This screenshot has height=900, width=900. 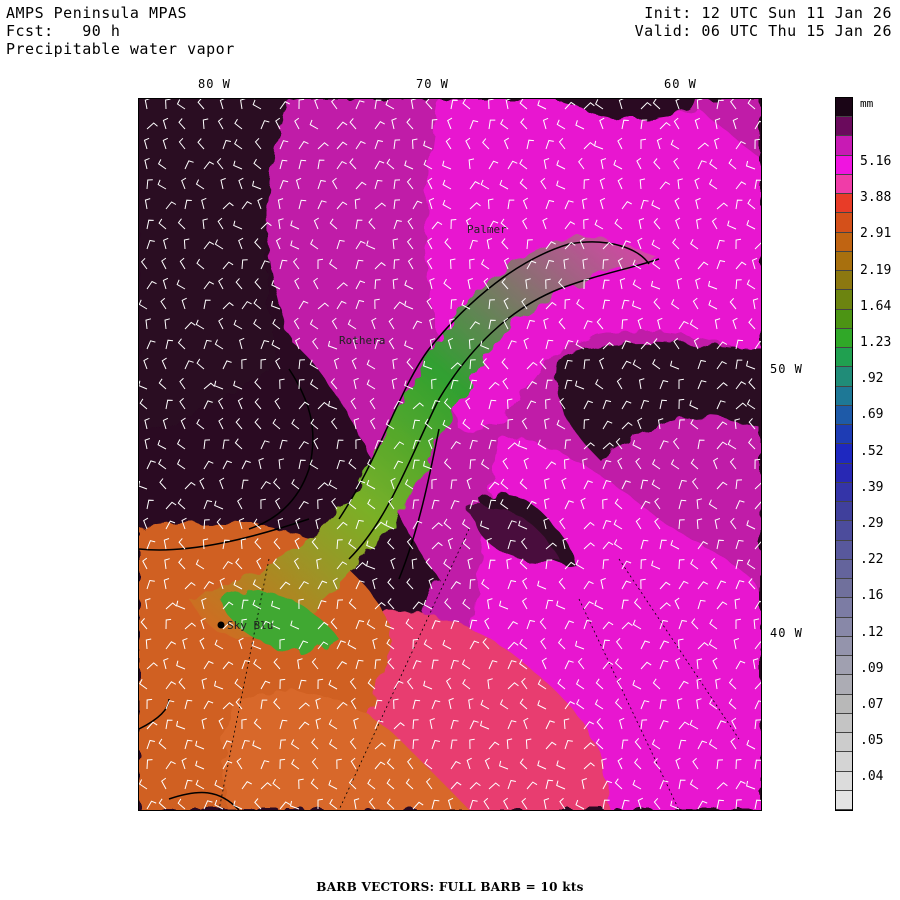 What do you see at coordinates (872, 560) in the screenshot?
I see `colorbar-label: .22` at bounding box center [872, 560].